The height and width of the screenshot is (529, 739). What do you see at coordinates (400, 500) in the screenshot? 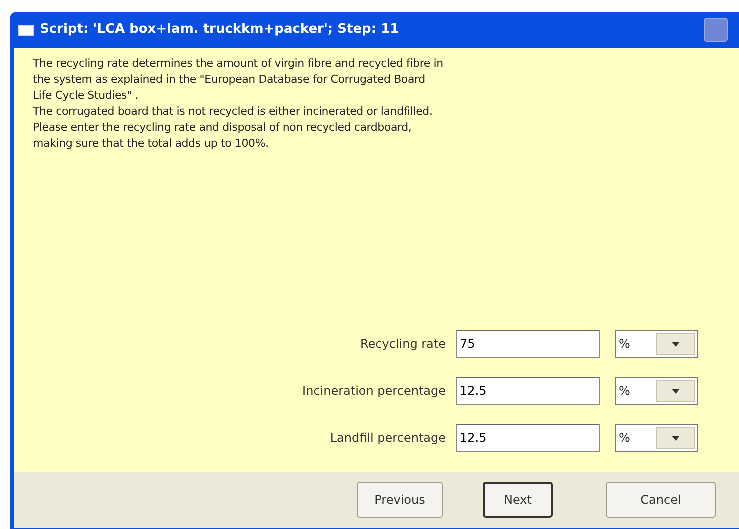
I see `dialog-button: Previous` at bounding box center [400, 500].